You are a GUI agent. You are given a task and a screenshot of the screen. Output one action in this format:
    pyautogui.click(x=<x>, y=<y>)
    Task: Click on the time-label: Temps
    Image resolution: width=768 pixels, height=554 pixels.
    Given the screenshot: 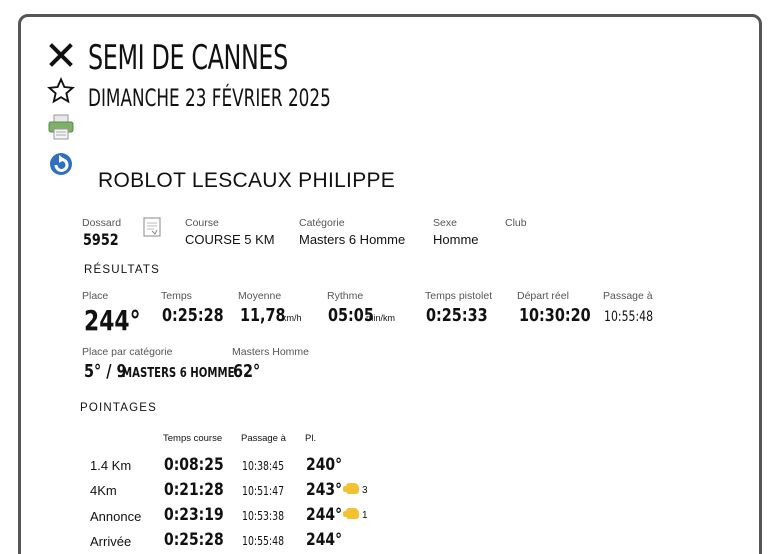 What is the action you would take?
    pyautogui.click(x=176, y=296)
    